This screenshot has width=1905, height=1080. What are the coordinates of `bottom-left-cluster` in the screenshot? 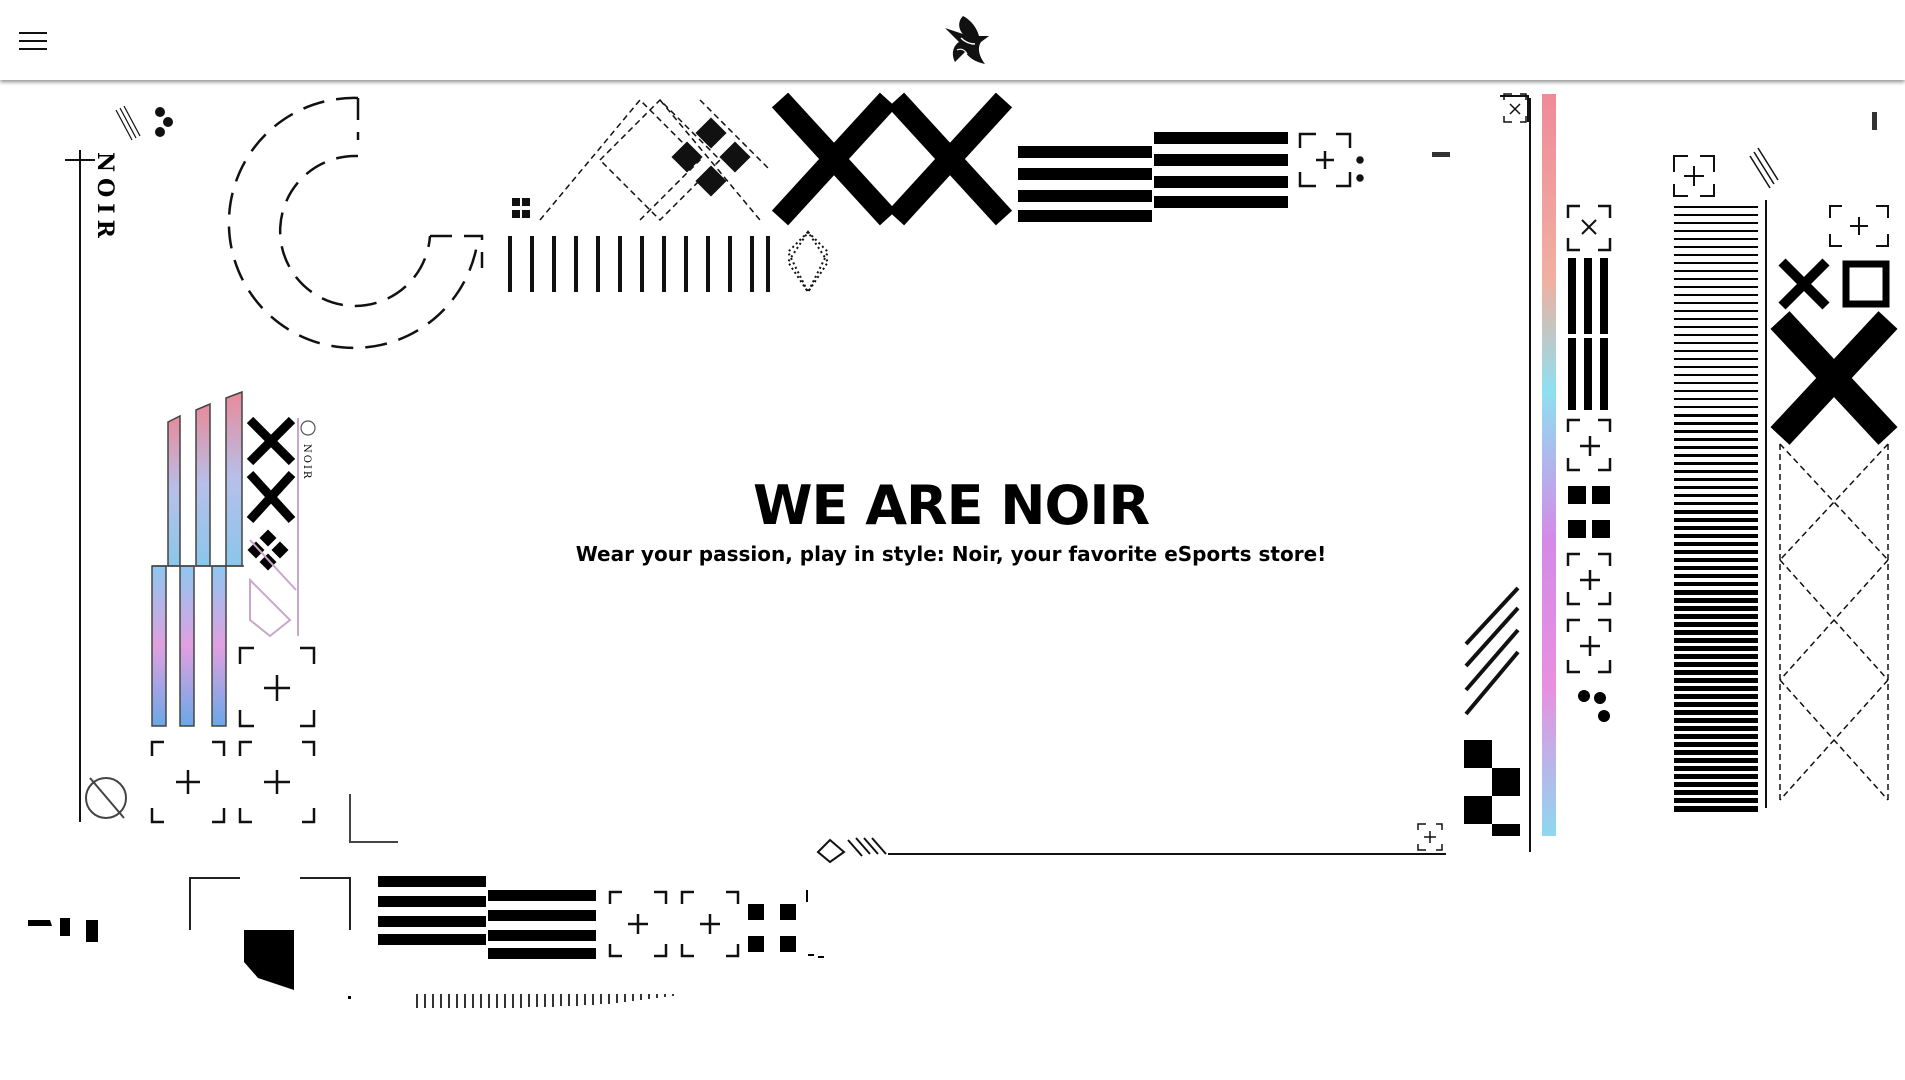 It's located at (189, 938).